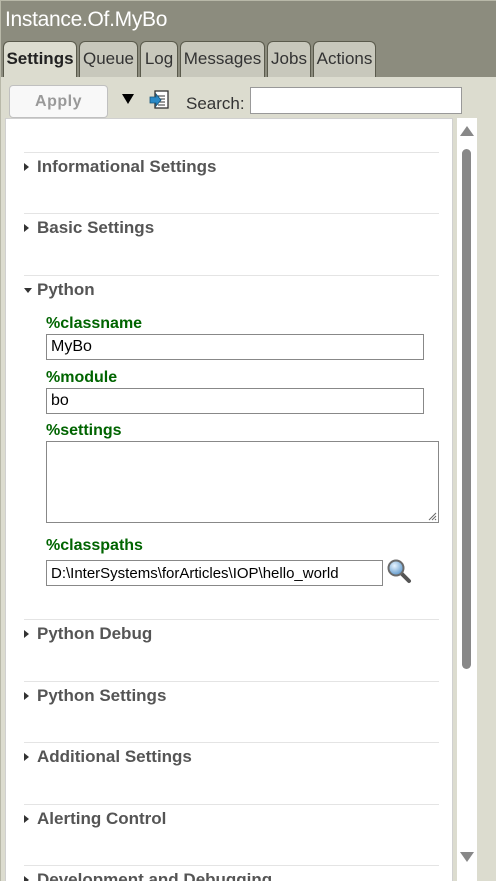 This screenshot has width=496, height=881. I want to click on tab-jobs: Jobs, so click(289, 59).